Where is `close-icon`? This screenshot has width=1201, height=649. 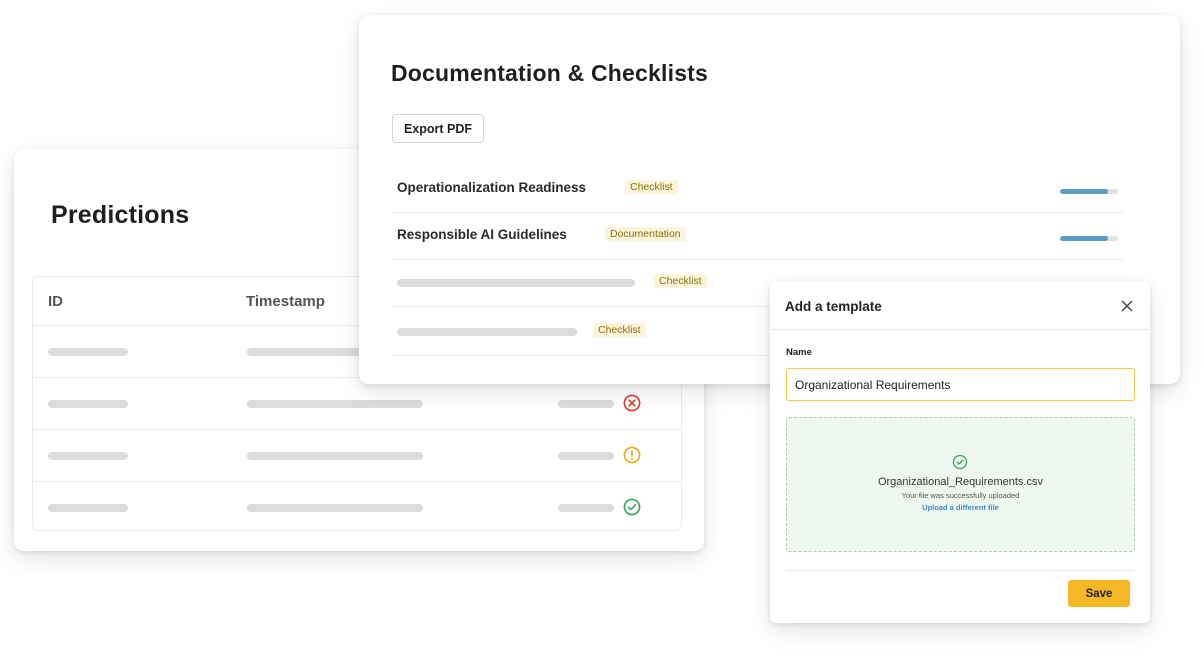 close-icon is located at coordinates (1127, 306).